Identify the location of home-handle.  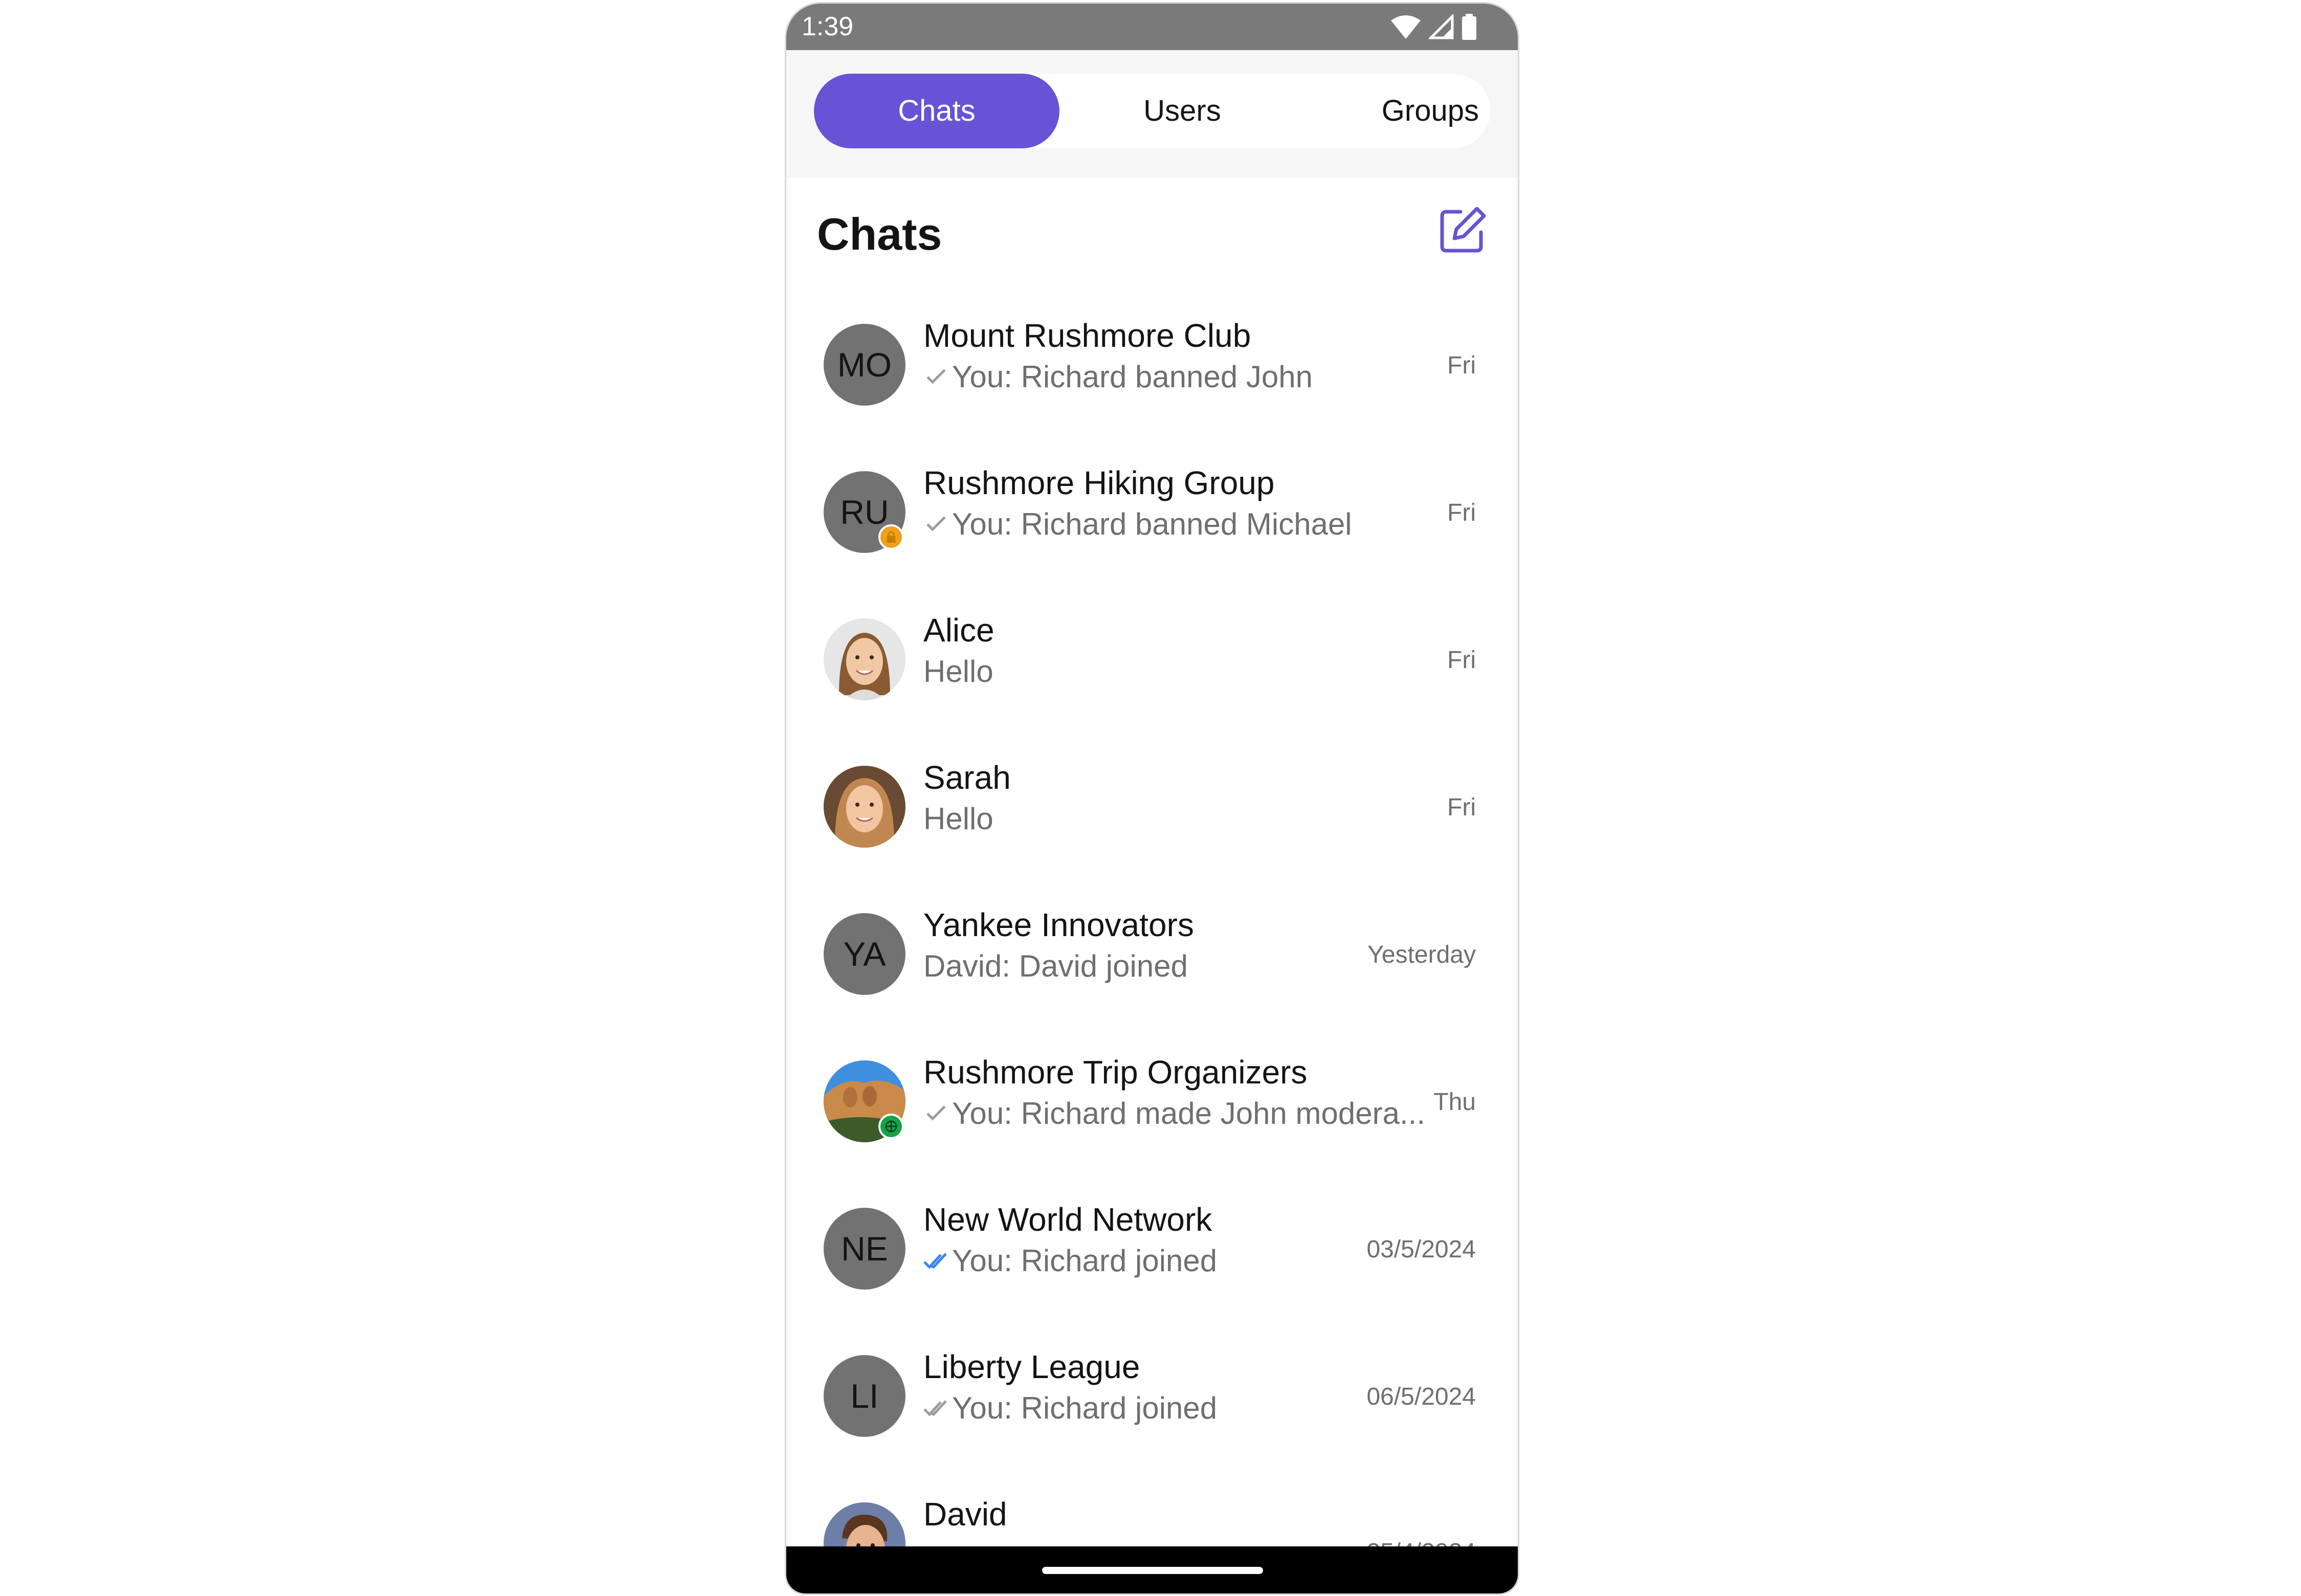
(1152, 1570).